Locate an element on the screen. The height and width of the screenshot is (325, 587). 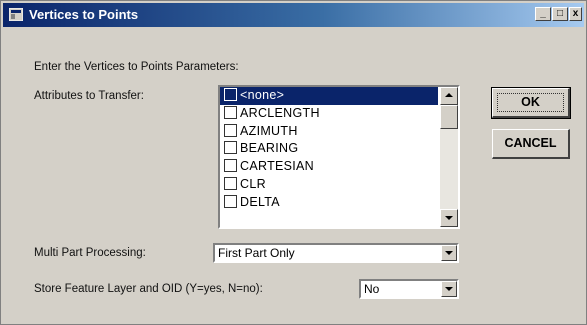
list-item-label: CLR is located at coordinates (253, 183).